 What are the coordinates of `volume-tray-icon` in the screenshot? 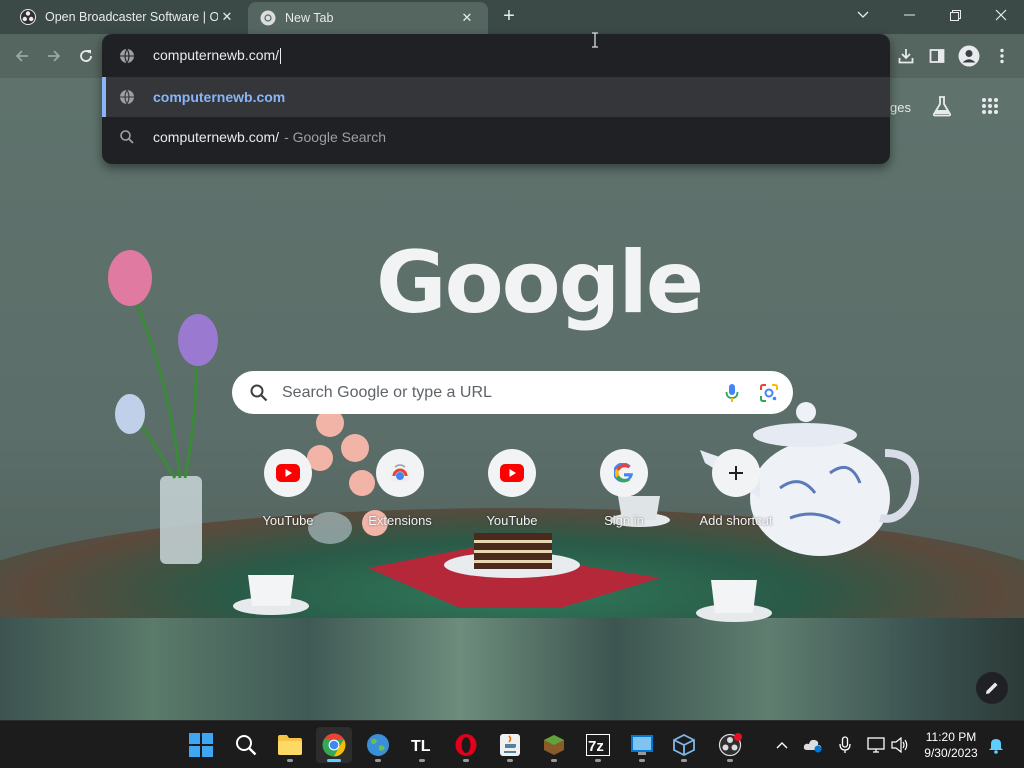 It's located at (900, 745).